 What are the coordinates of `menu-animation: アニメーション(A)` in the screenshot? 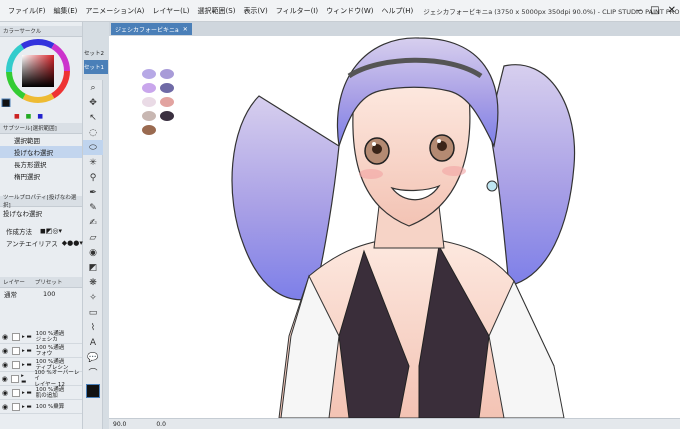 It's located at (114, 11).